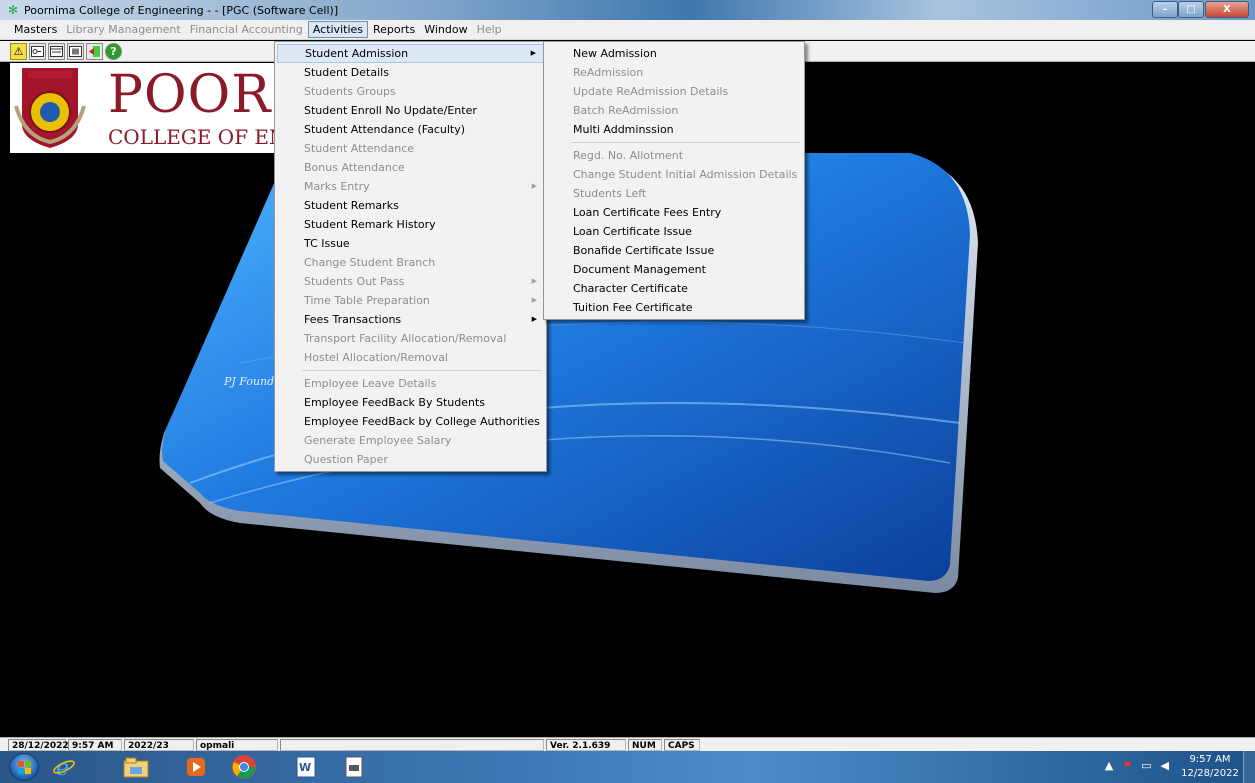 Image resolution: width=1255 pixels, height=783 pixels. What do you see at coordinates (94, 51) in the screenshot?
I see `exit-icon` at bounding box center [94, 51].